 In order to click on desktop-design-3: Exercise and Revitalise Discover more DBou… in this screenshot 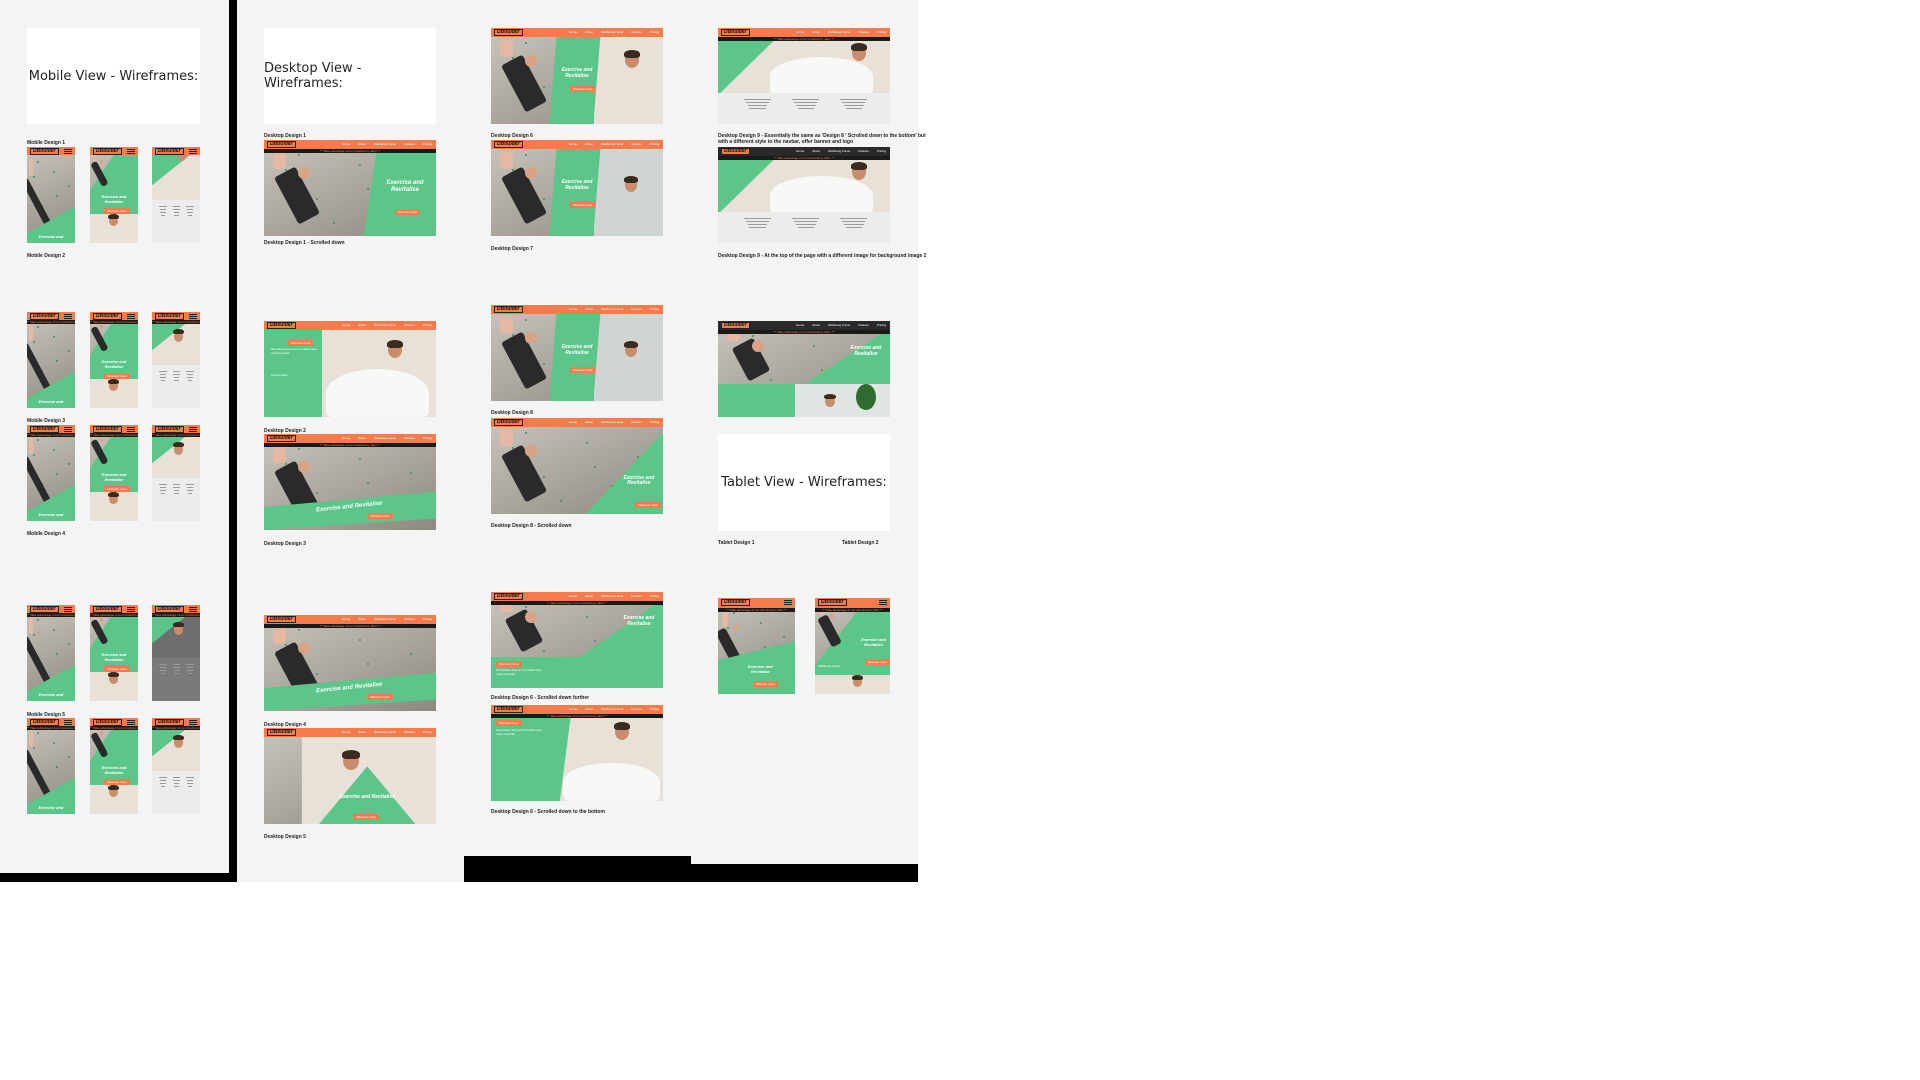, I will do `click(350, 482)`.